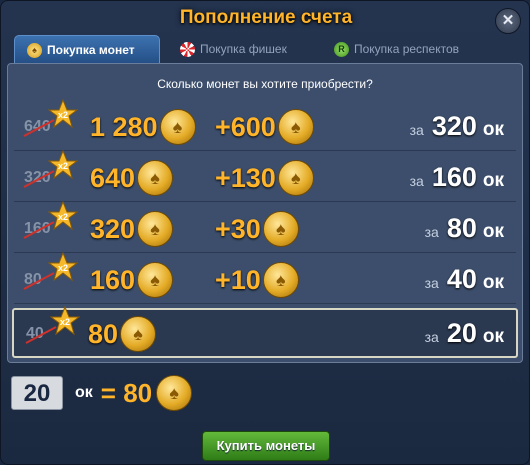 The height and width of the screenshot is (465, 530). Describe the element at coordinates (91, 50) in the screenshot. I see `tab-label: Покупка монет` at that location.